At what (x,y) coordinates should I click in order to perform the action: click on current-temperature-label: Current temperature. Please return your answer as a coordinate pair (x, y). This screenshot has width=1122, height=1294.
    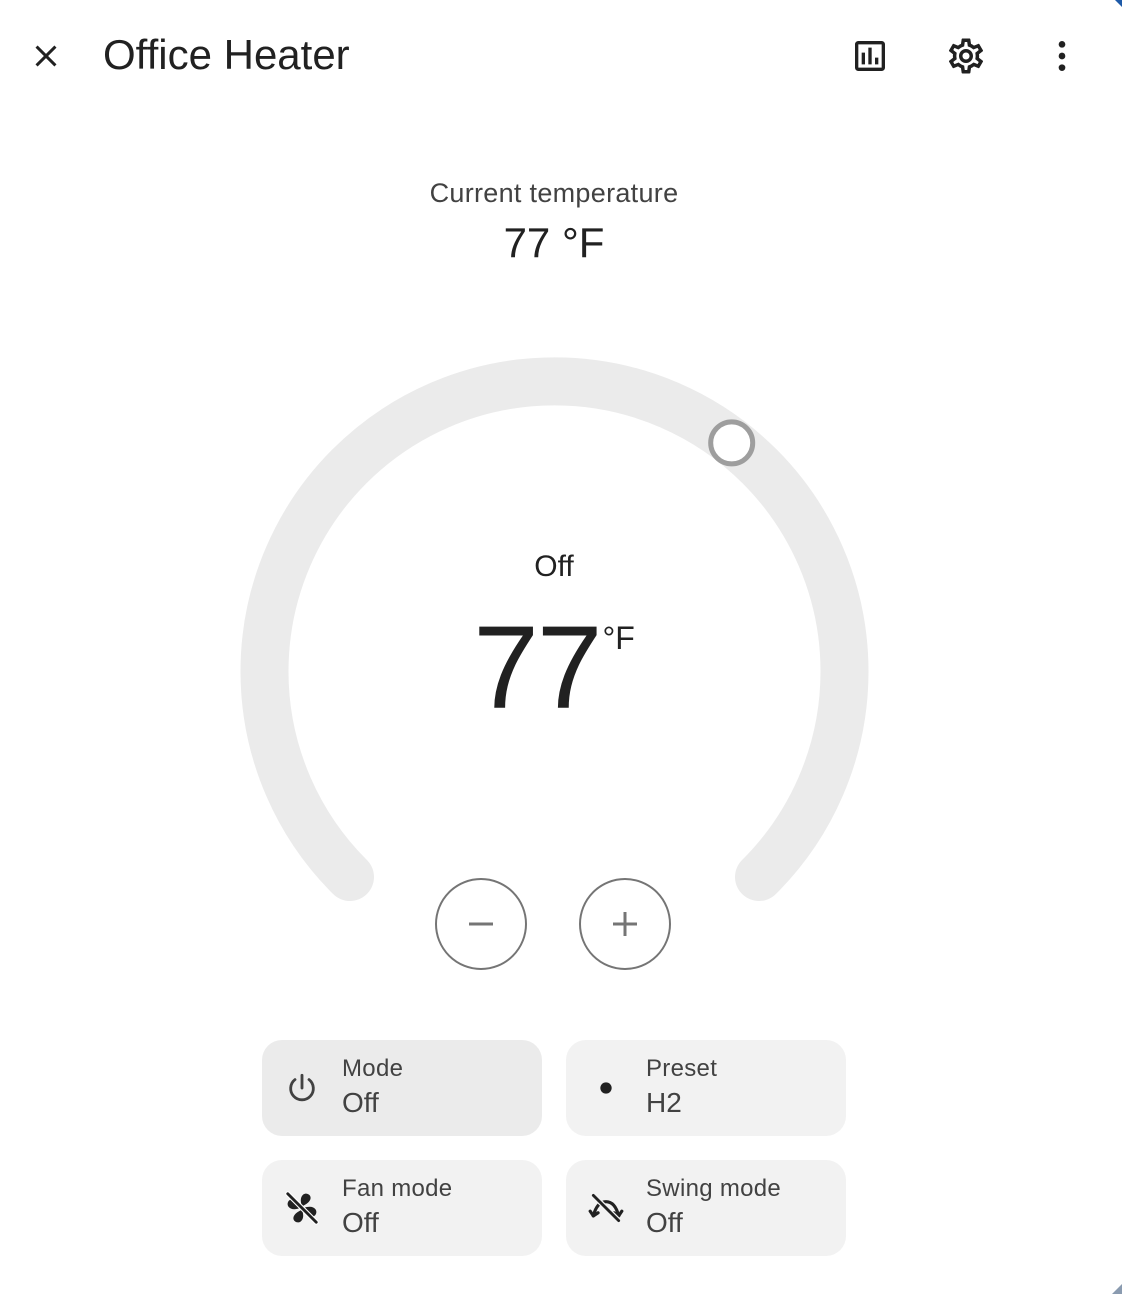
    Looking at the image, I should click on (554, 193).